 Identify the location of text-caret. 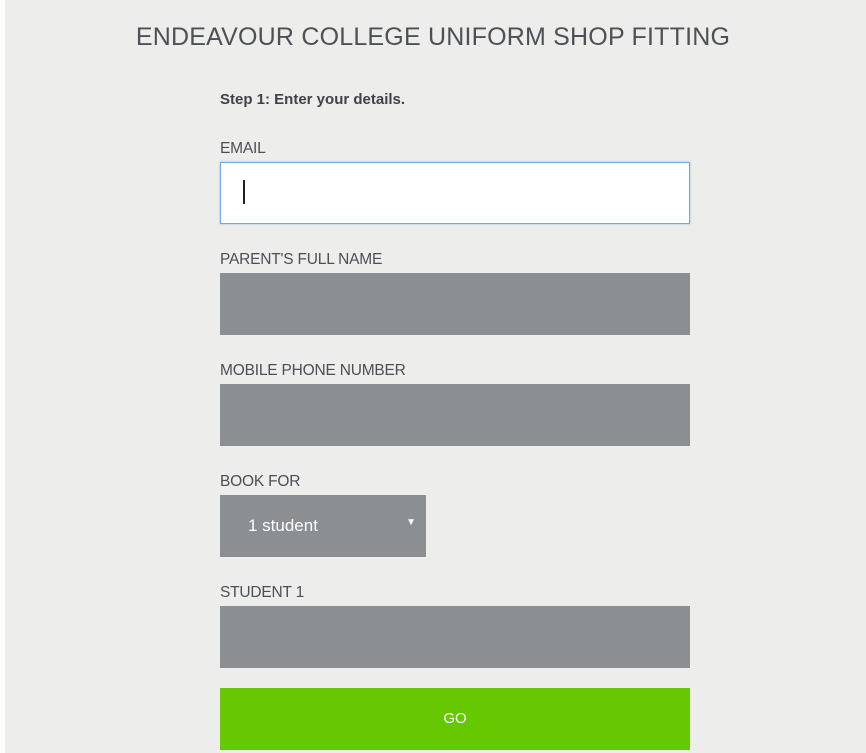
(244, 192).